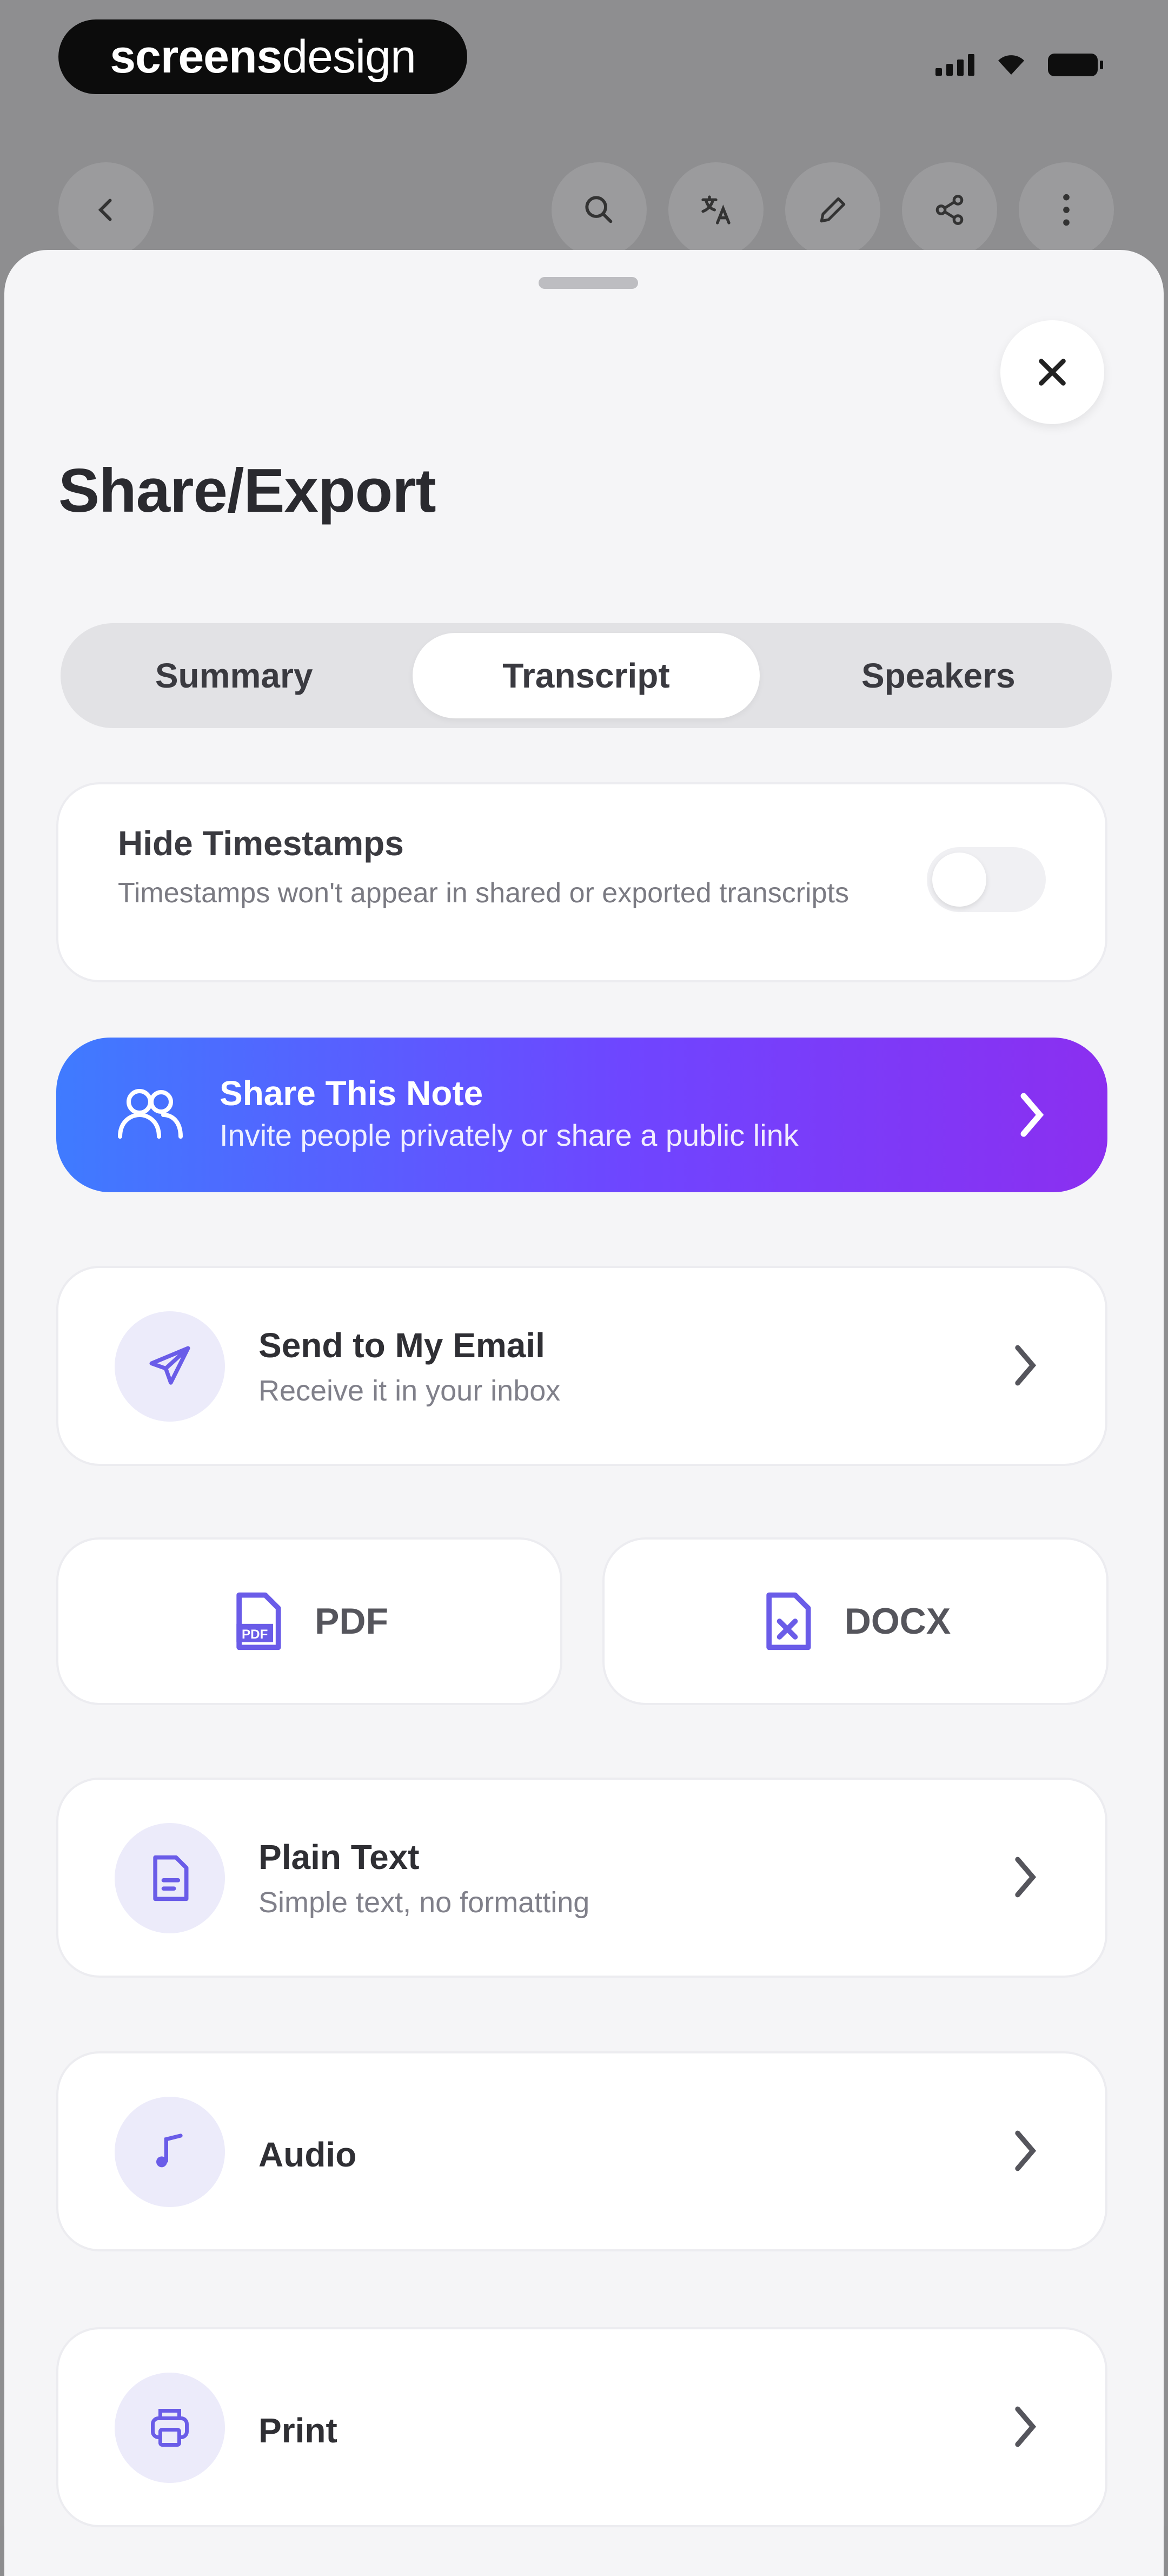 The width and height of the screenshot is (1168, 2576). I want to click on export-audio-button: Audio, so click(581, 2151).